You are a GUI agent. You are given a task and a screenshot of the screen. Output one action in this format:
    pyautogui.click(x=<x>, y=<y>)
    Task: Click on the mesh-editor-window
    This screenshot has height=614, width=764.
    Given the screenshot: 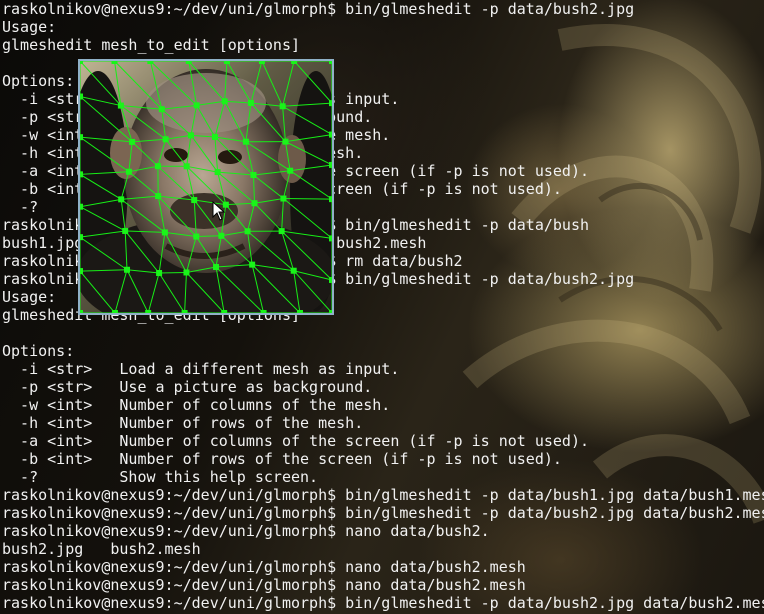 What is the action you would take?
    pyautogui.click(x=206, y=187)
    